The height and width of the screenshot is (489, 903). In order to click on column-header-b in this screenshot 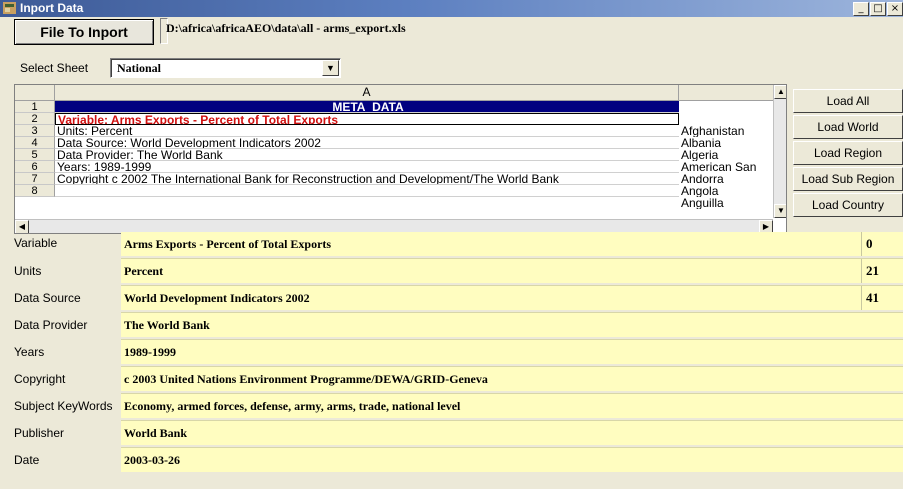, I will do `click(726, 93)`.